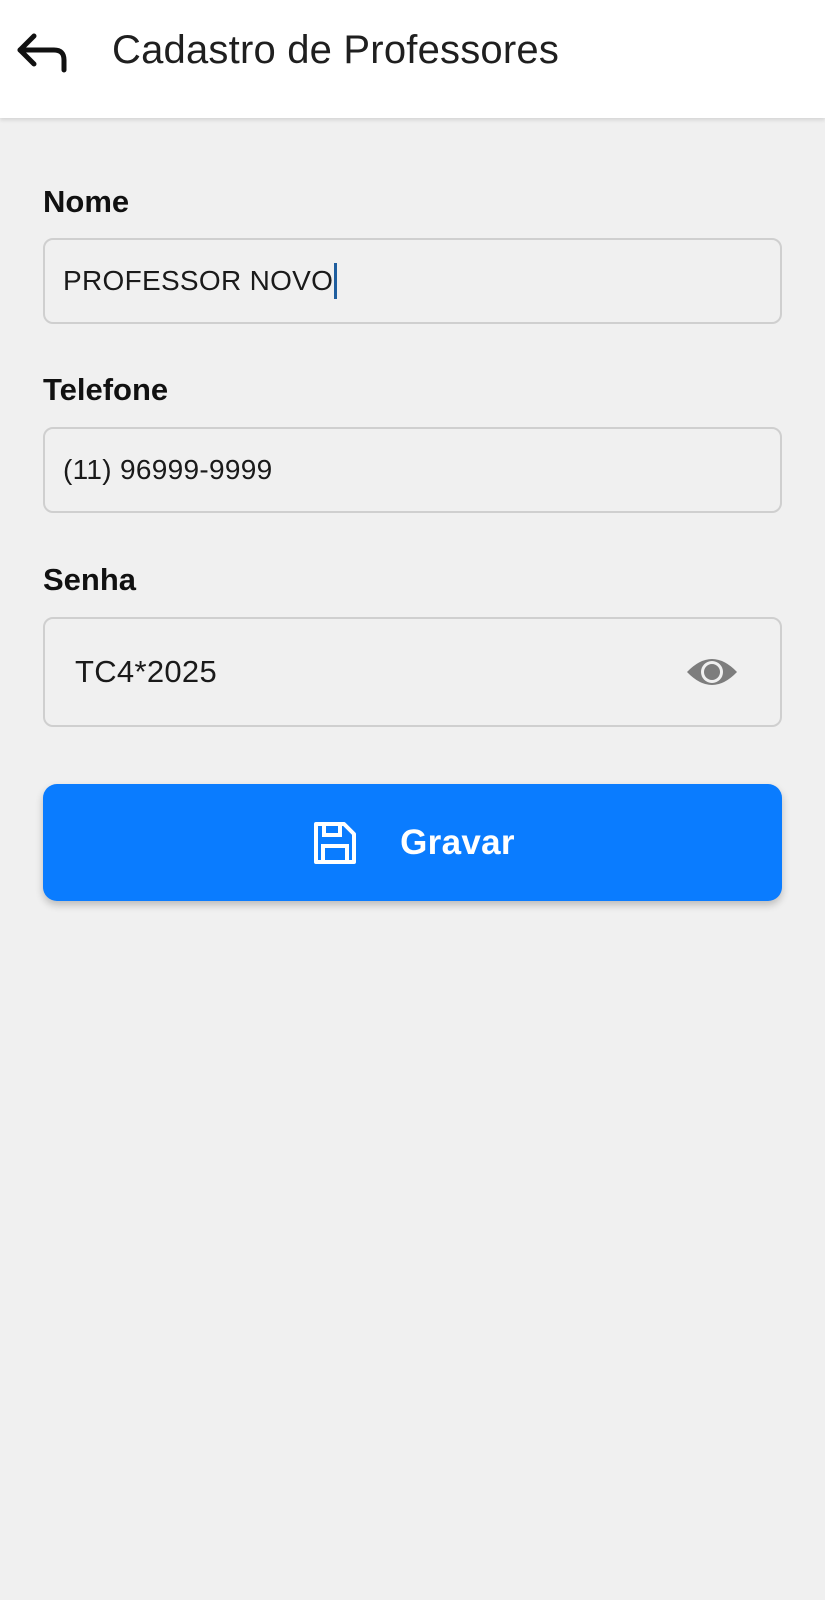  I want to click on telefone-field: (11) 96999-9999, so click(412, 470).